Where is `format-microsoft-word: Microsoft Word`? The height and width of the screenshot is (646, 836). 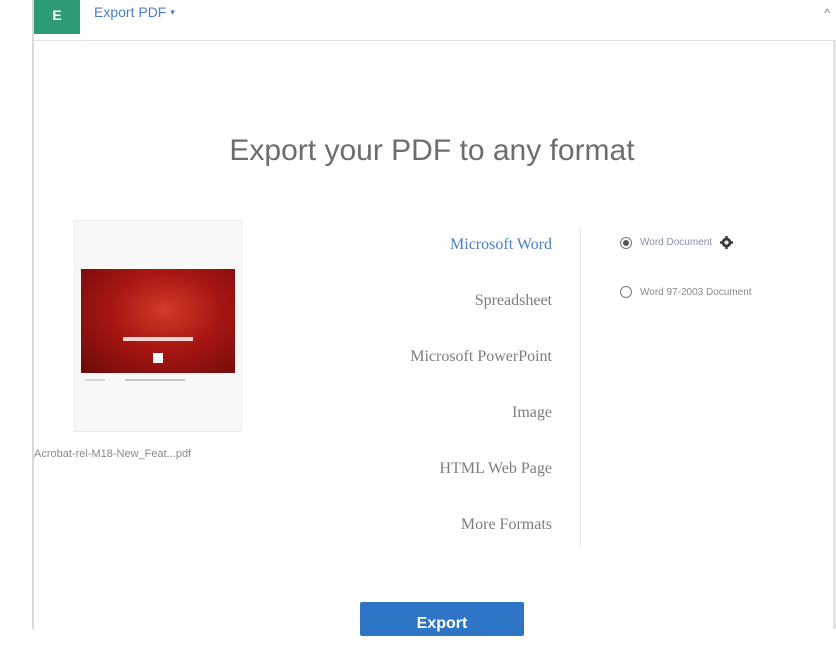
format-microsoft-word: Microsoft Word is located at coordinates (426, 260).